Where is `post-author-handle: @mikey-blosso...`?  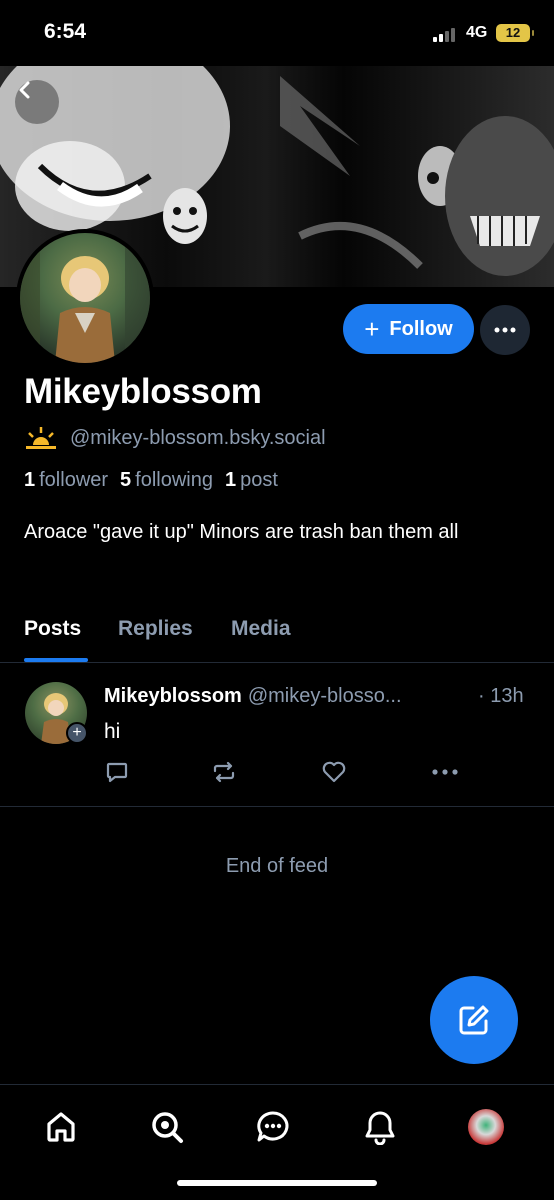 post-author-handle: @mikey-blosso... is located at coordinates (325, 696).